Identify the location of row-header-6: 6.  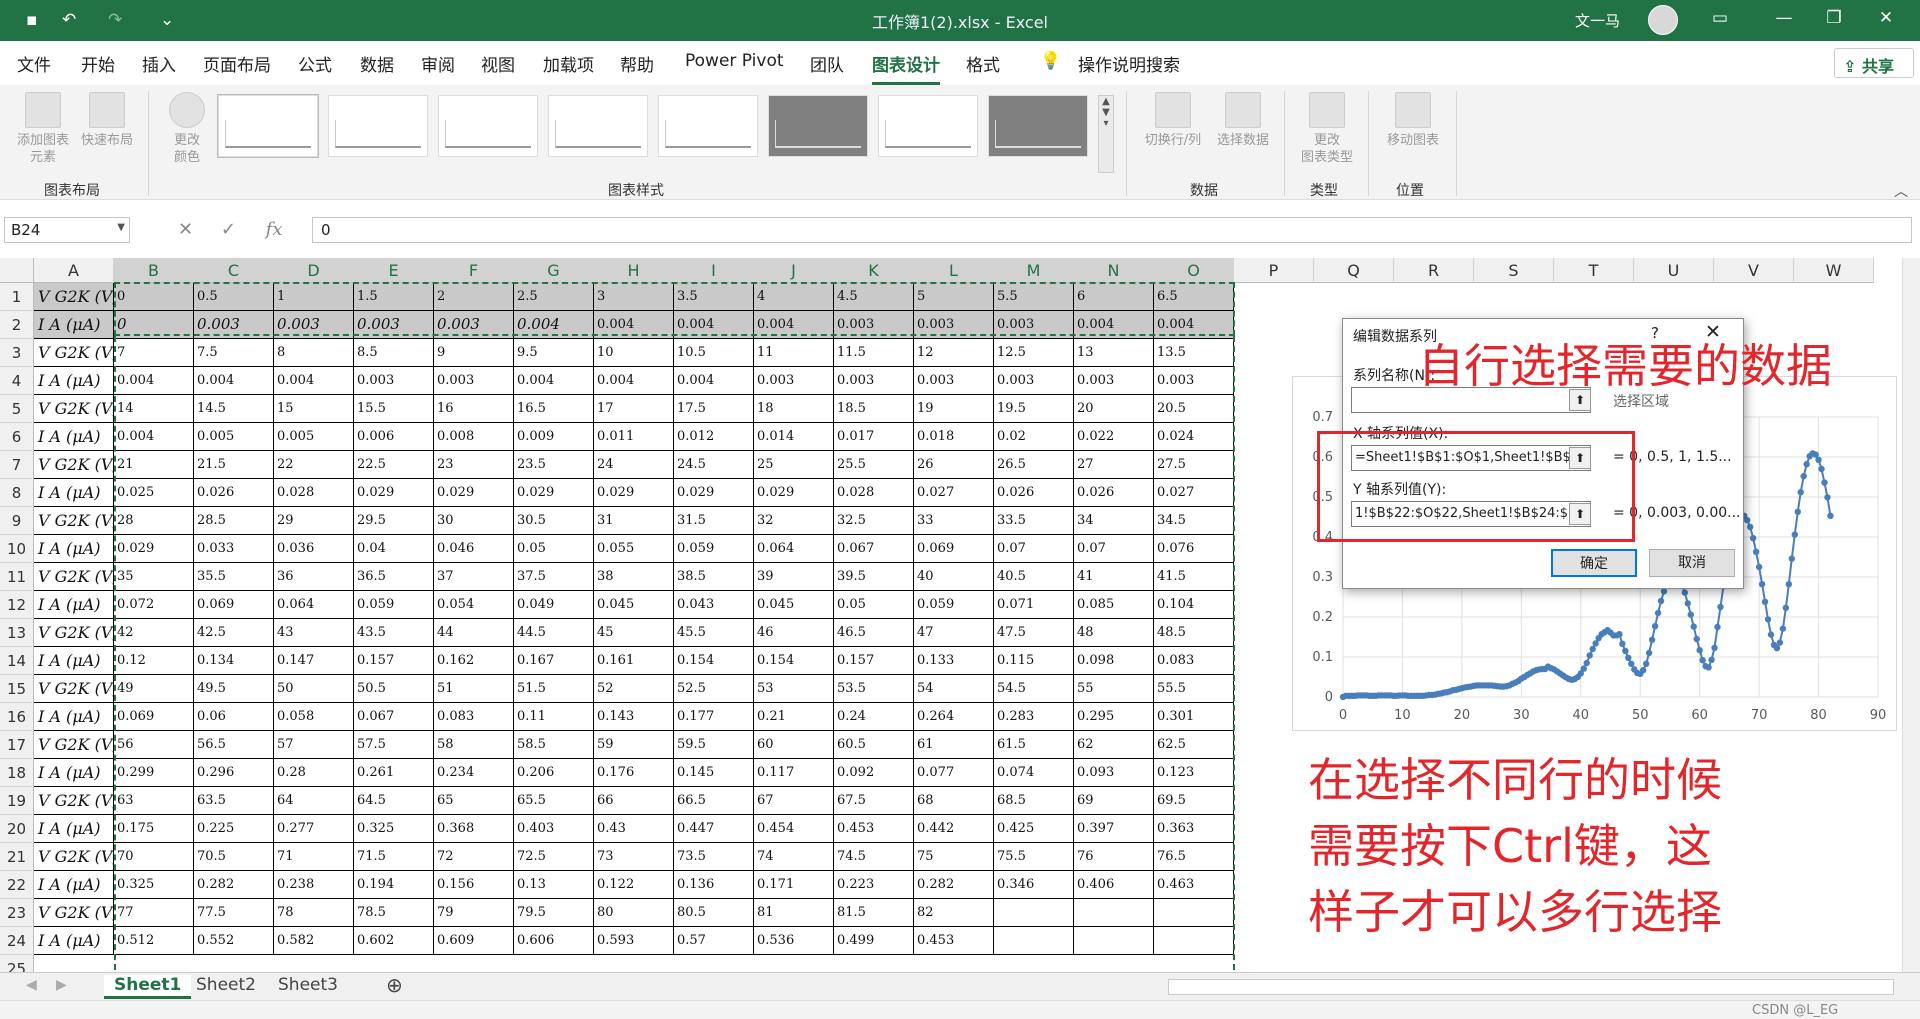
(17, 437).